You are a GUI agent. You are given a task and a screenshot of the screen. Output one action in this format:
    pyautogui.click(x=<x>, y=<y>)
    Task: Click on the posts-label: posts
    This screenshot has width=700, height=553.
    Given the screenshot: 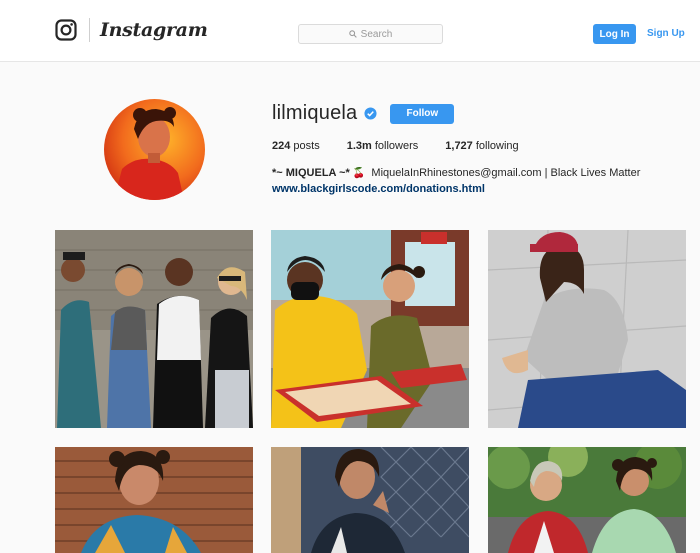 What is the action you would take?
    pyautogui.click(x=306, y=146)
    